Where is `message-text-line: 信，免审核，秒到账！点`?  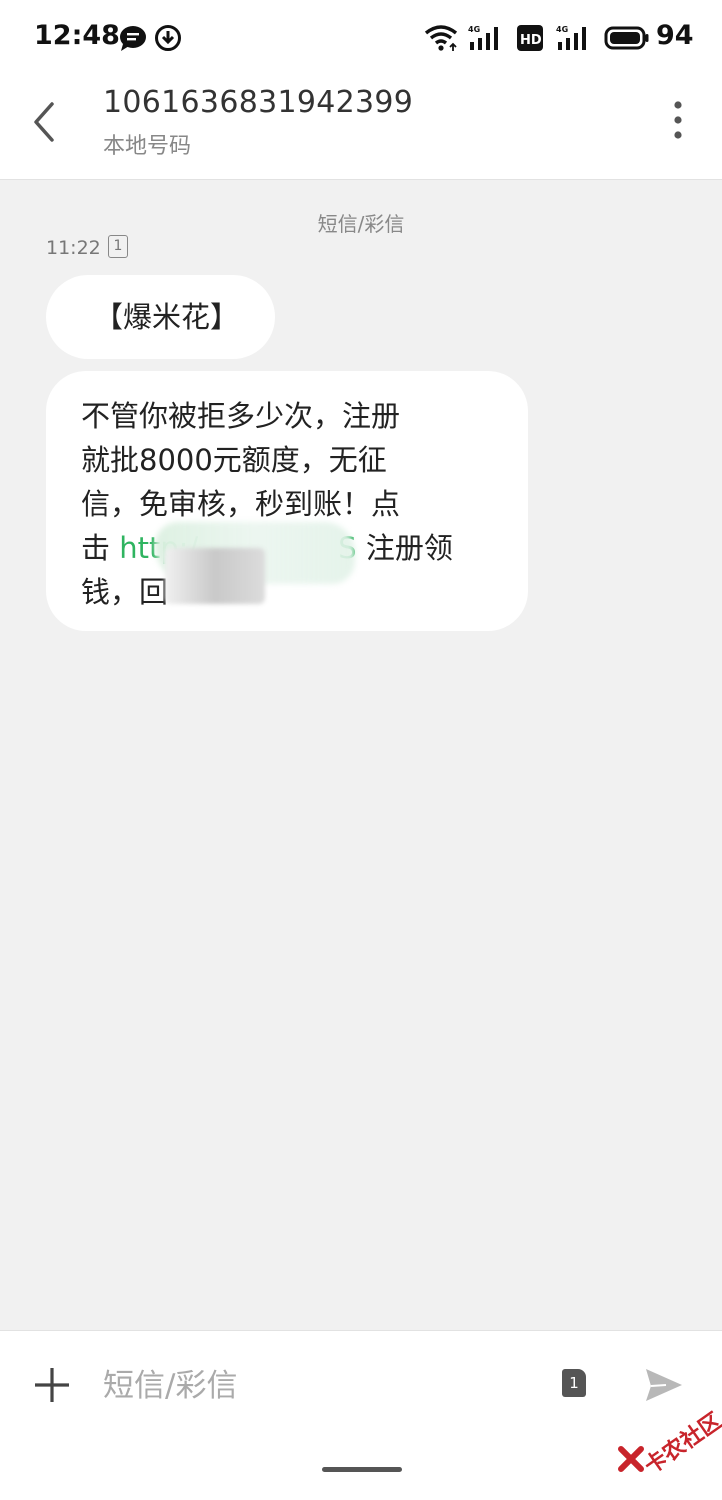 message-text-line: 信，免审核，秒到账！点 is located at coordinates (241, 504).